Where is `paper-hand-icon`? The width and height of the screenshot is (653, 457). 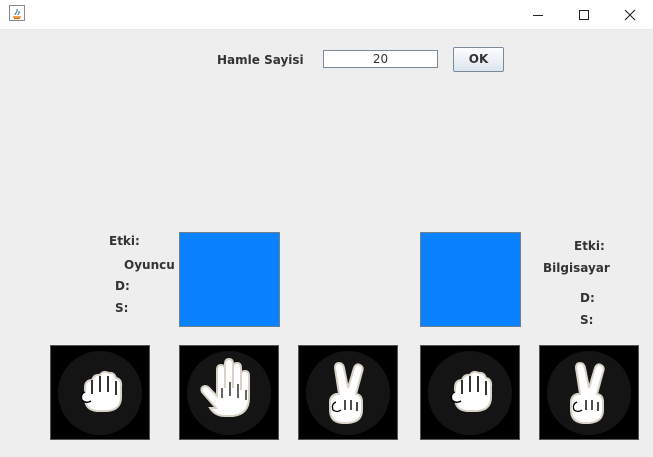
paper-hand-icon is located at coordinates (229, 392).